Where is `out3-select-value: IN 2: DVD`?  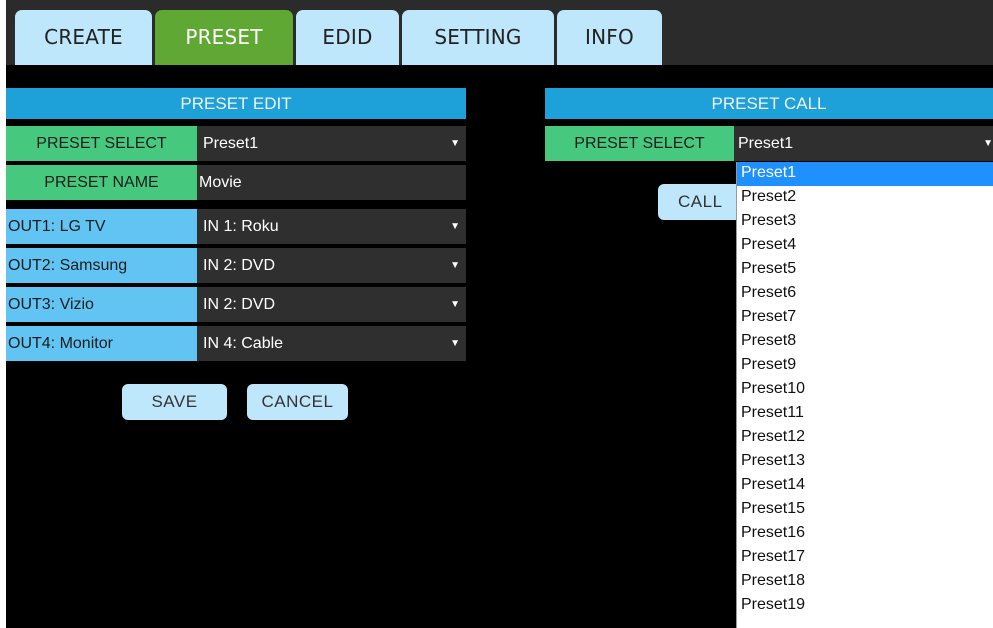 out3-select-value: IN 2: DVD is located at coordinates (239, 304).